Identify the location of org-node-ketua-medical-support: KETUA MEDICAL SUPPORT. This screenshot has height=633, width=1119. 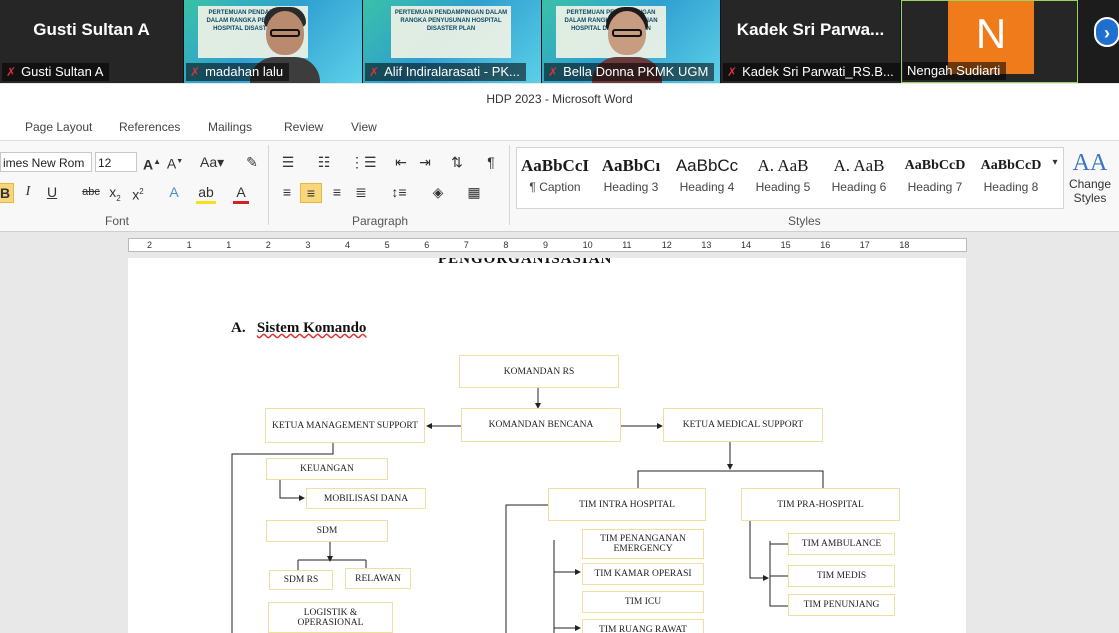
(743, 425).